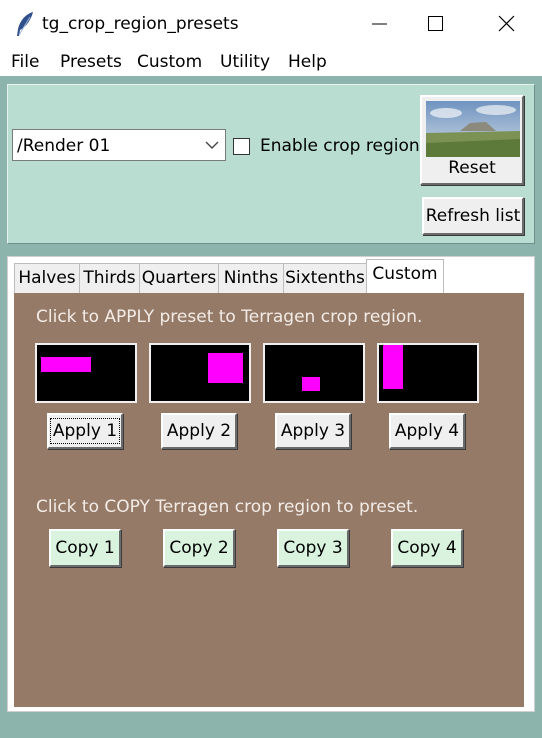 The height and width of the screenshot is (738, 542). Describe the element at coordinates (307, 62) in the screenshot. I see `menu-help: Help` at that location.